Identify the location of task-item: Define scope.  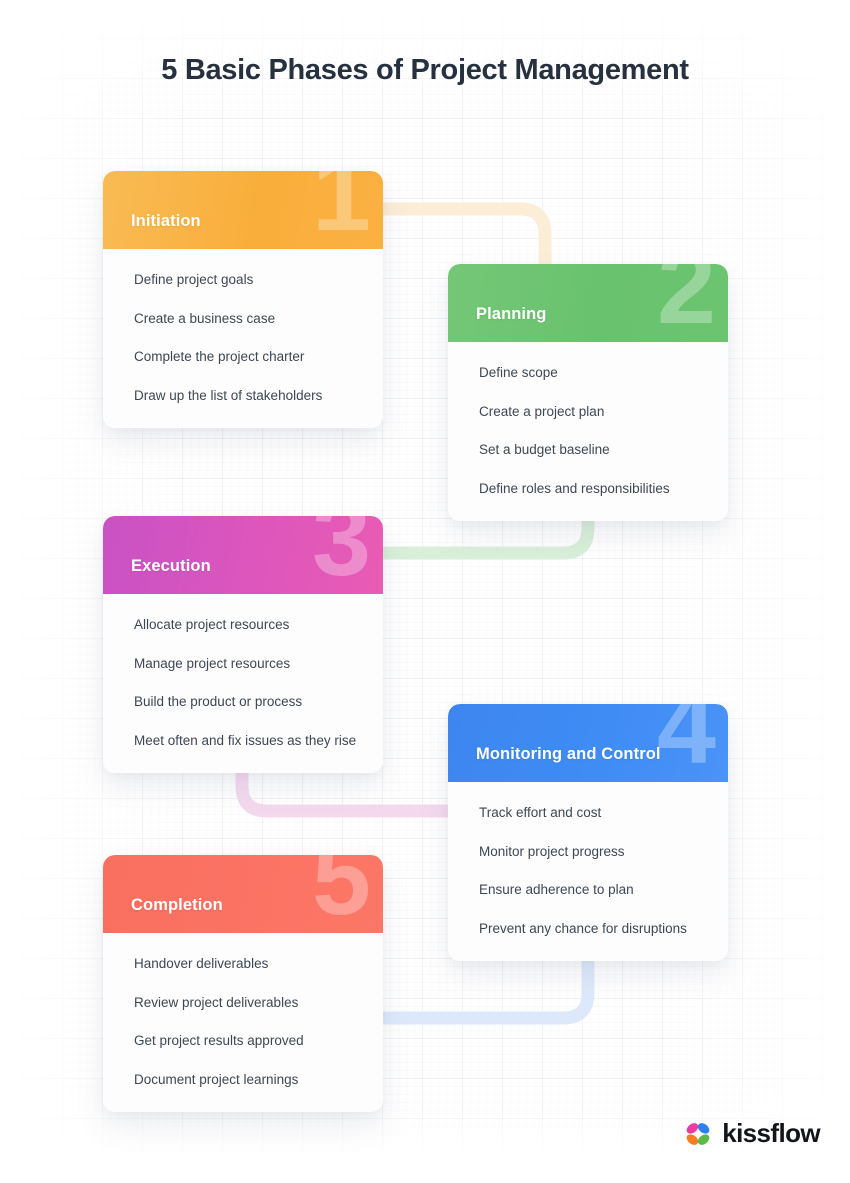
(518, 372).